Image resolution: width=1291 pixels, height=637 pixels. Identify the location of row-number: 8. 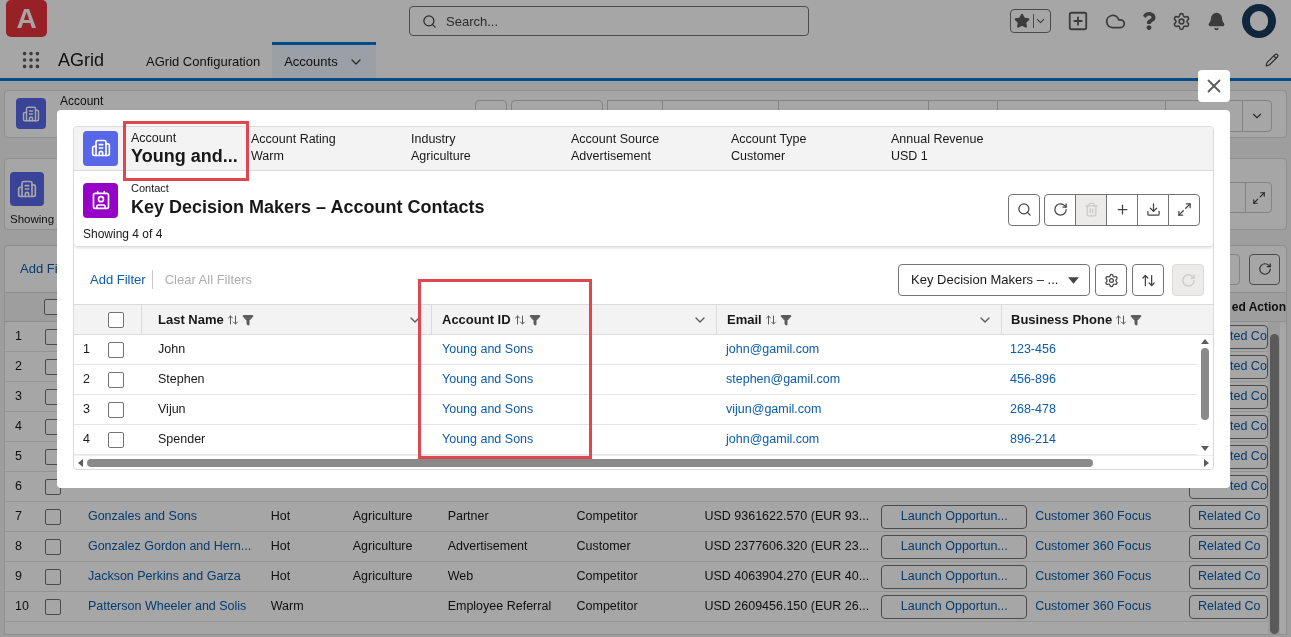
(18, 547).